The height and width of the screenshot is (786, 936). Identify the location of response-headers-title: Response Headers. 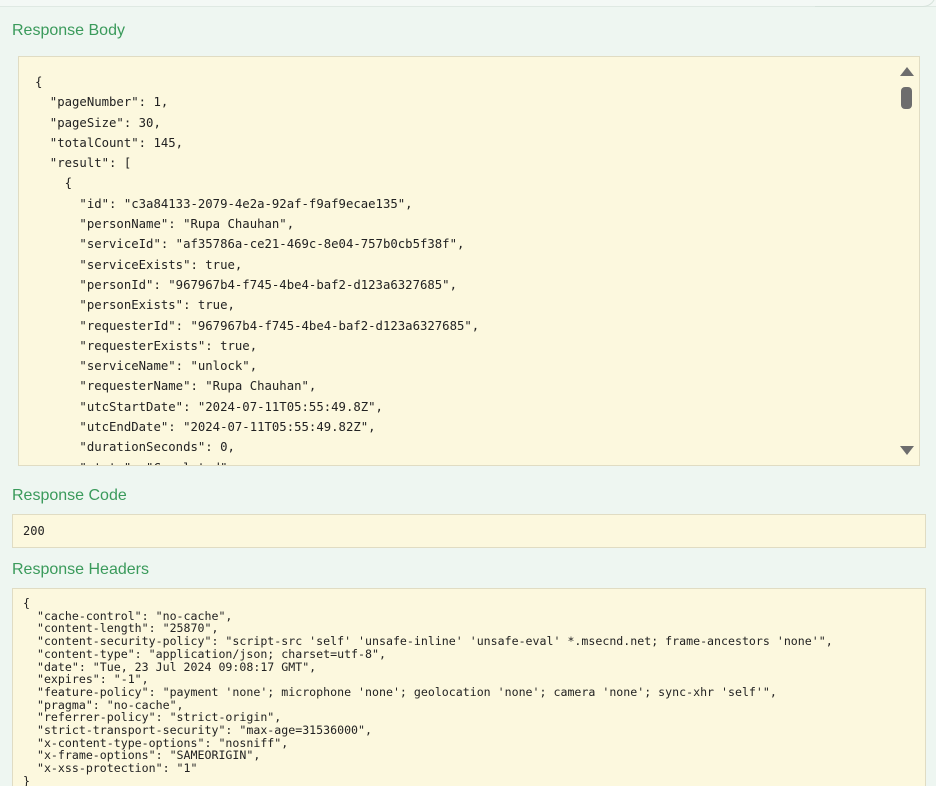
(80, 569).